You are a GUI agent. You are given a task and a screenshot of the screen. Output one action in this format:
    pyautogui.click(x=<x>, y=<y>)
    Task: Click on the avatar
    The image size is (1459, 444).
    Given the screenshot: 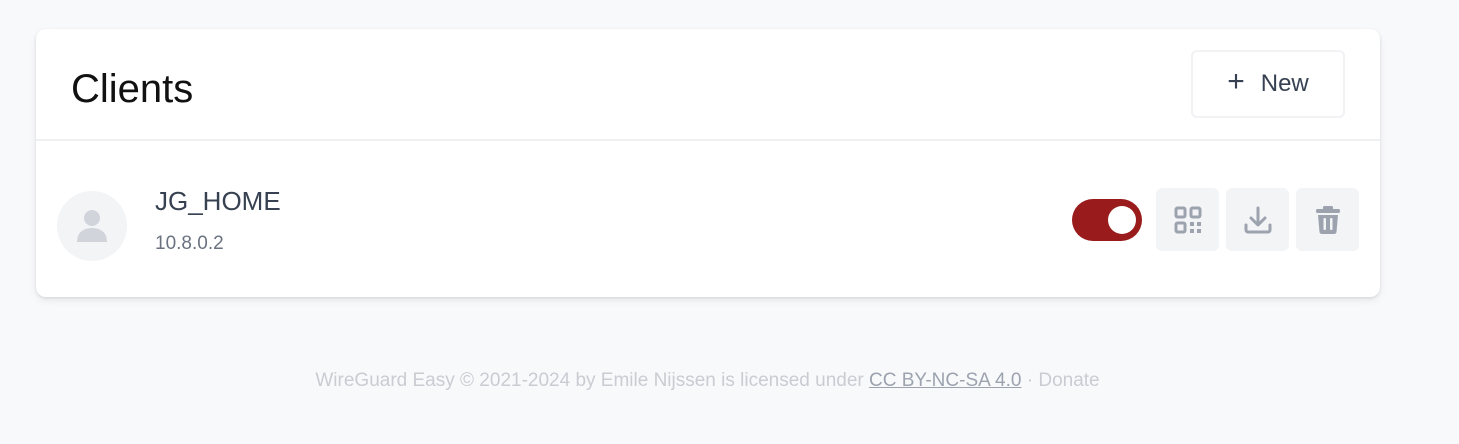 What is the action you would take?
    pyautogui.click(x=92, y=226)
    